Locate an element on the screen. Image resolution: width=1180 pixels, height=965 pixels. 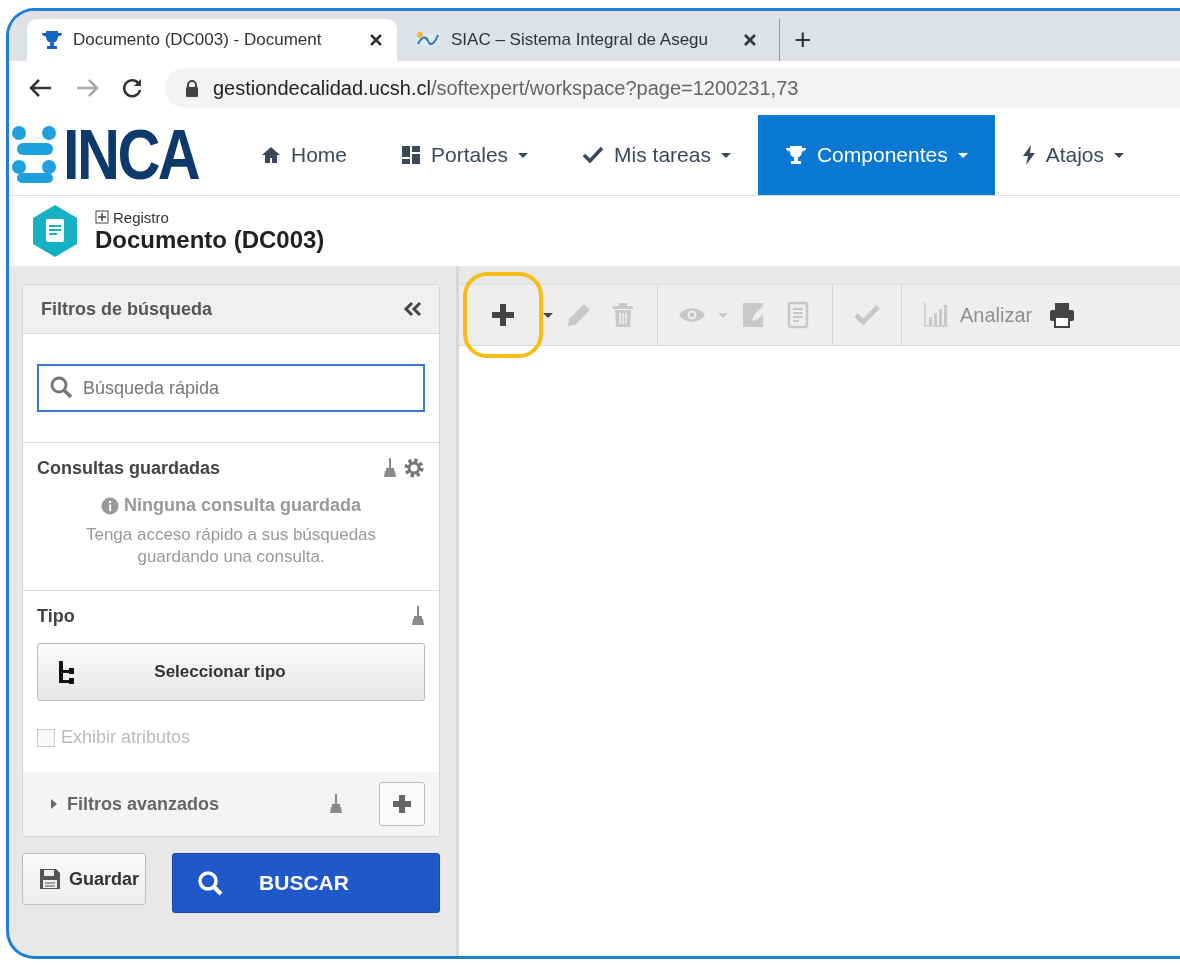
back-icon is located at coordinates (41, 88).